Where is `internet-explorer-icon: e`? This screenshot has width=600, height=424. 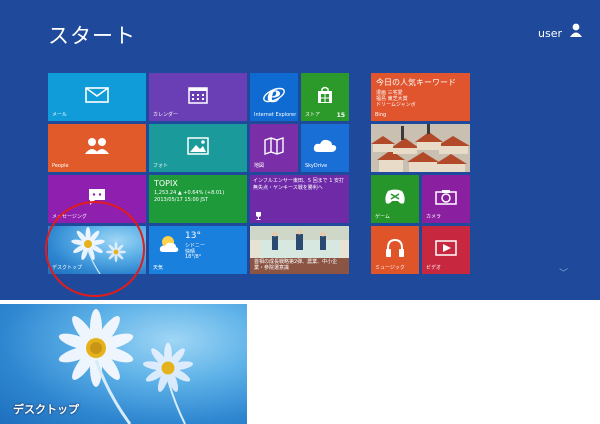
internet-explorer-icon: e is located at coordinates (274, 95).